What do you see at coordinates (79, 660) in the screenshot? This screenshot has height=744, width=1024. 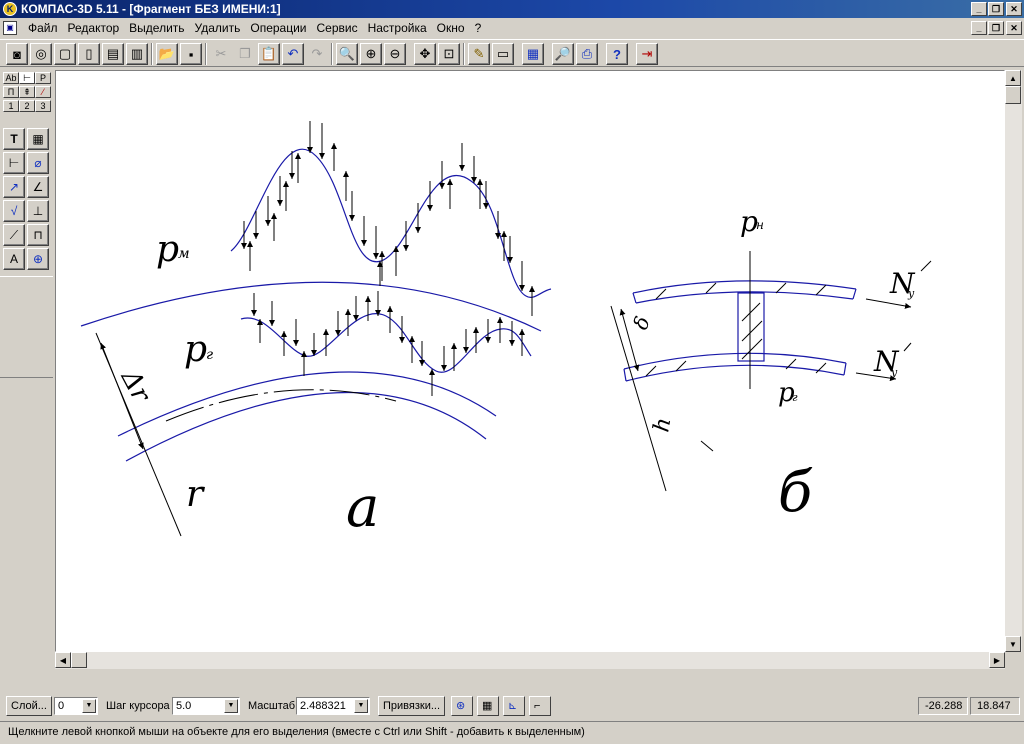 I see `horizontal-scroll-thumb` at bounding box center [79, 660].